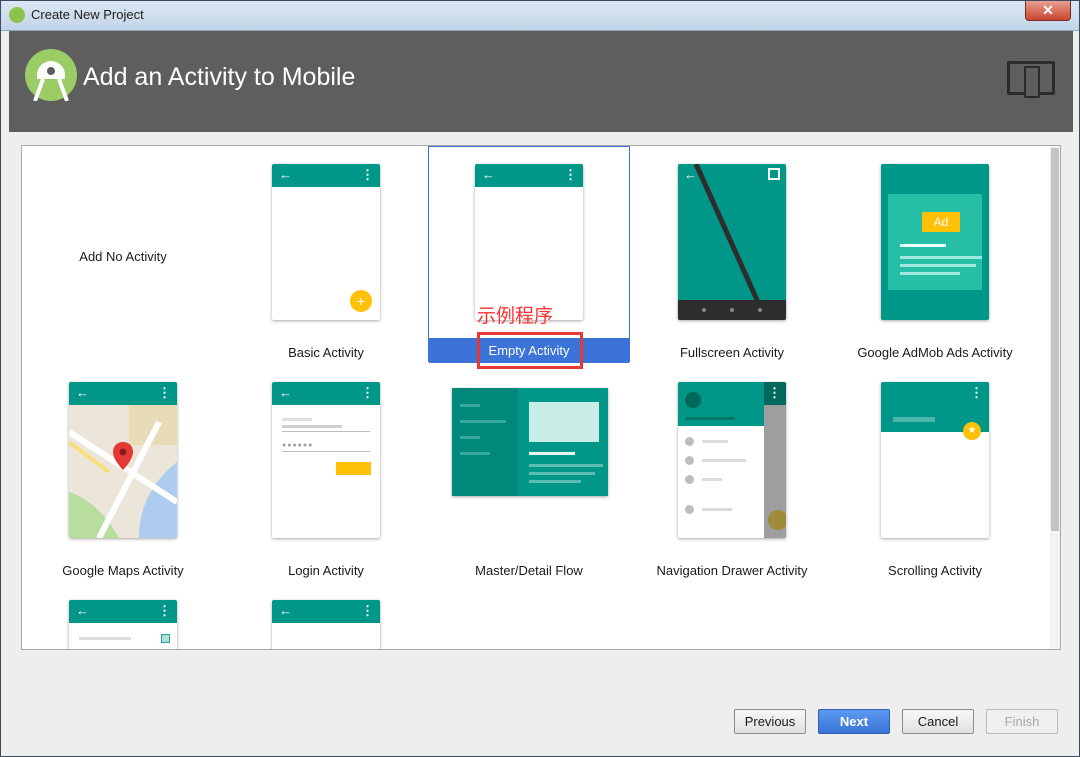  I want to click on sign-in-button-preview, so click(353, 468).